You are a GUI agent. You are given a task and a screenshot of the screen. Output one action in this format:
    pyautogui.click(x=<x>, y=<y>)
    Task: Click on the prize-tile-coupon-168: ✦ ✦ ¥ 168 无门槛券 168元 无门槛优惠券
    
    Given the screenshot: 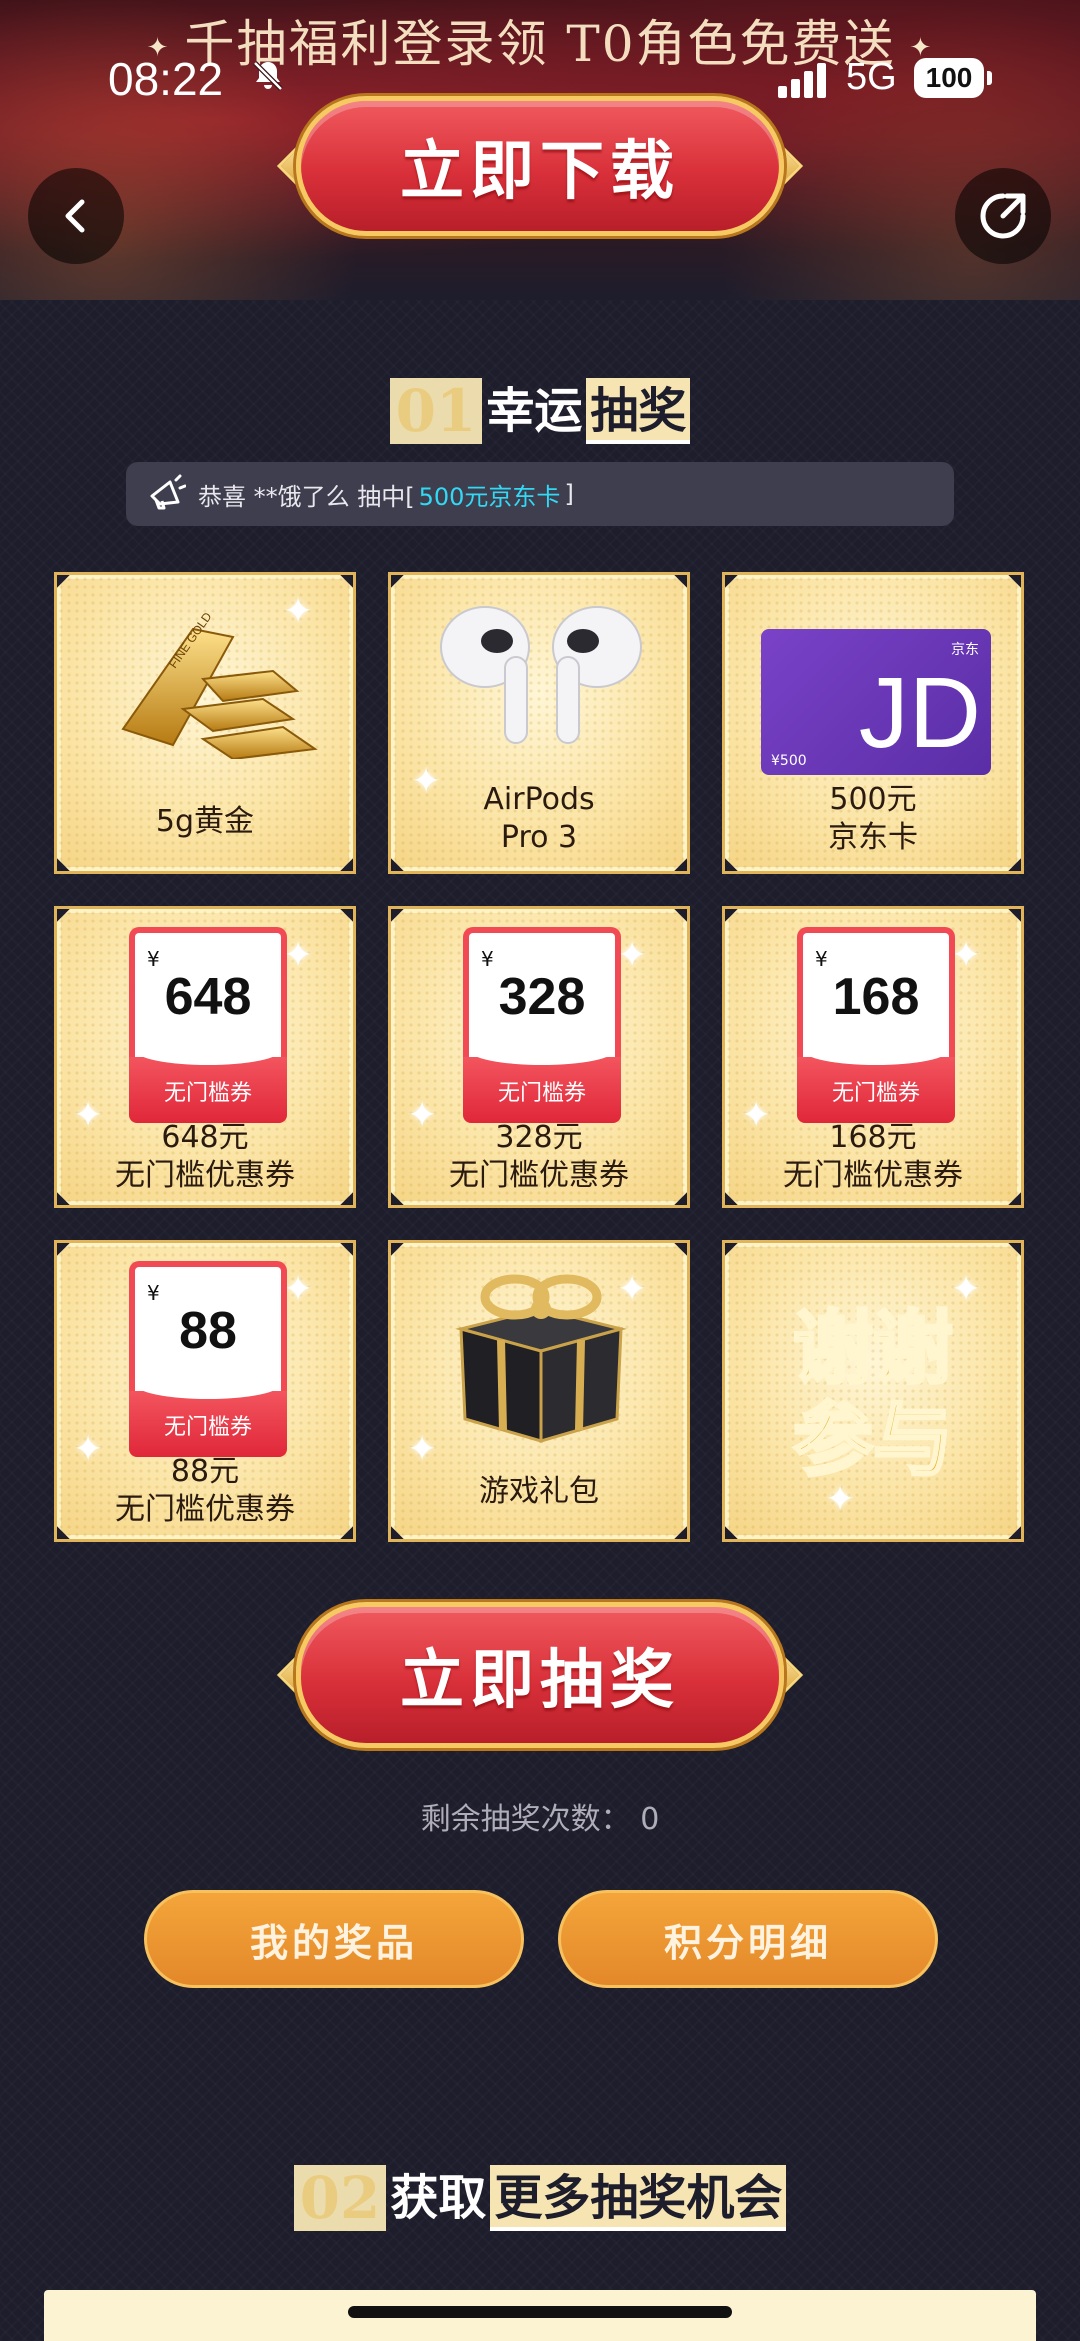 What is the action you would take?
    pyautogui.click(x=873, y=1057)
    